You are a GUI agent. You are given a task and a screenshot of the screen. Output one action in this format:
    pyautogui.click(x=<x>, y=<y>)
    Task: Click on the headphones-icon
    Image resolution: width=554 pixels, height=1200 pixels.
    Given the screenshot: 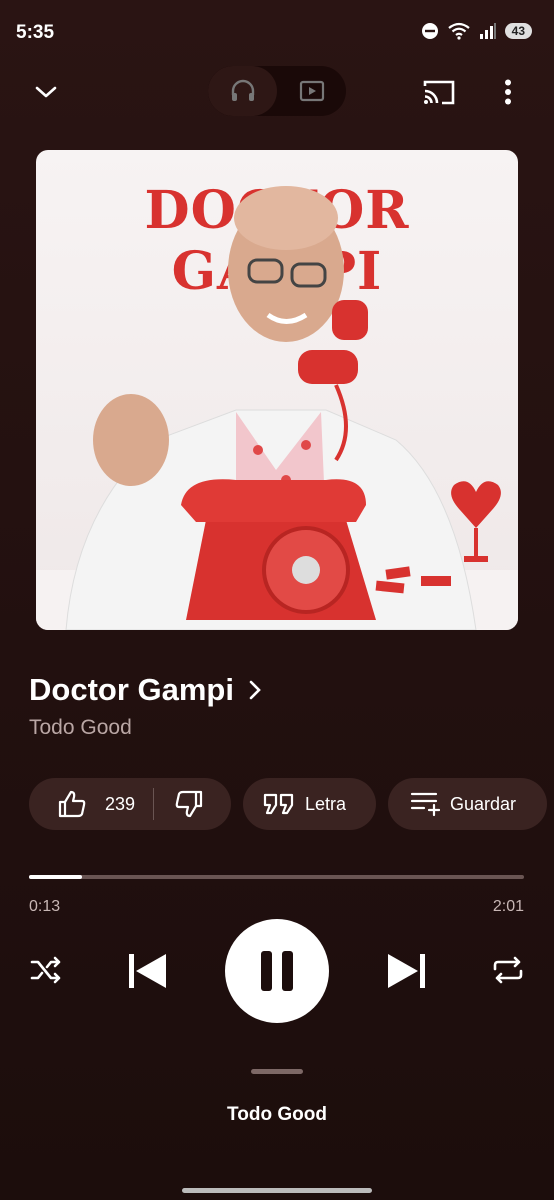 What is the action you would take?
    pyautogui.click(x=242, y=90)
    